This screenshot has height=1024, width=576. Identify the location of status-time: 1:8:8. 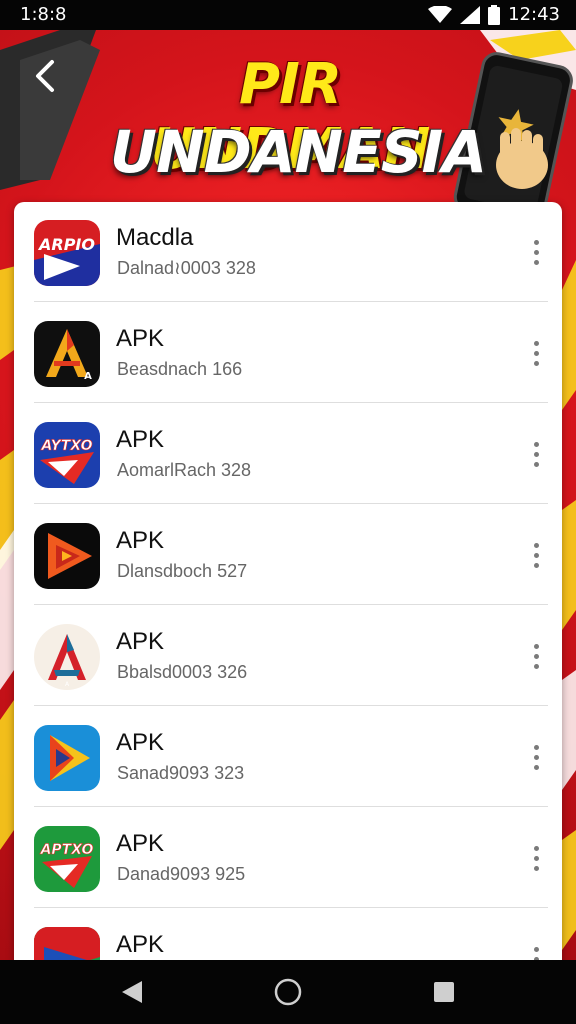
(43, 14).